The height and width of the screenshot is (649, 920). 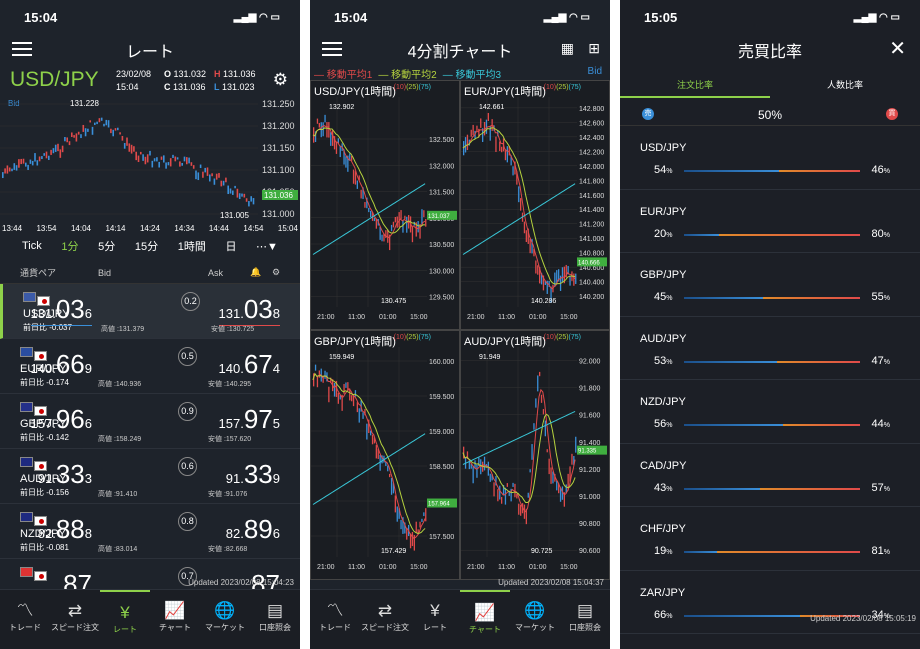 I want to click on price-pip: 4, so click(x=276, y=368).